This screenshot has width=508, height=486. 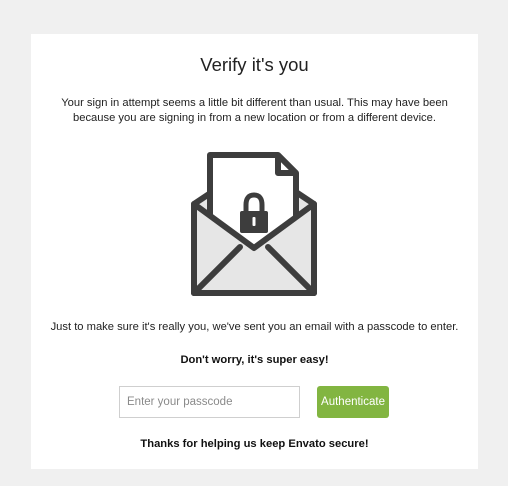 I want to click on page-title: Verify it's you, so click(x=254, y=64).